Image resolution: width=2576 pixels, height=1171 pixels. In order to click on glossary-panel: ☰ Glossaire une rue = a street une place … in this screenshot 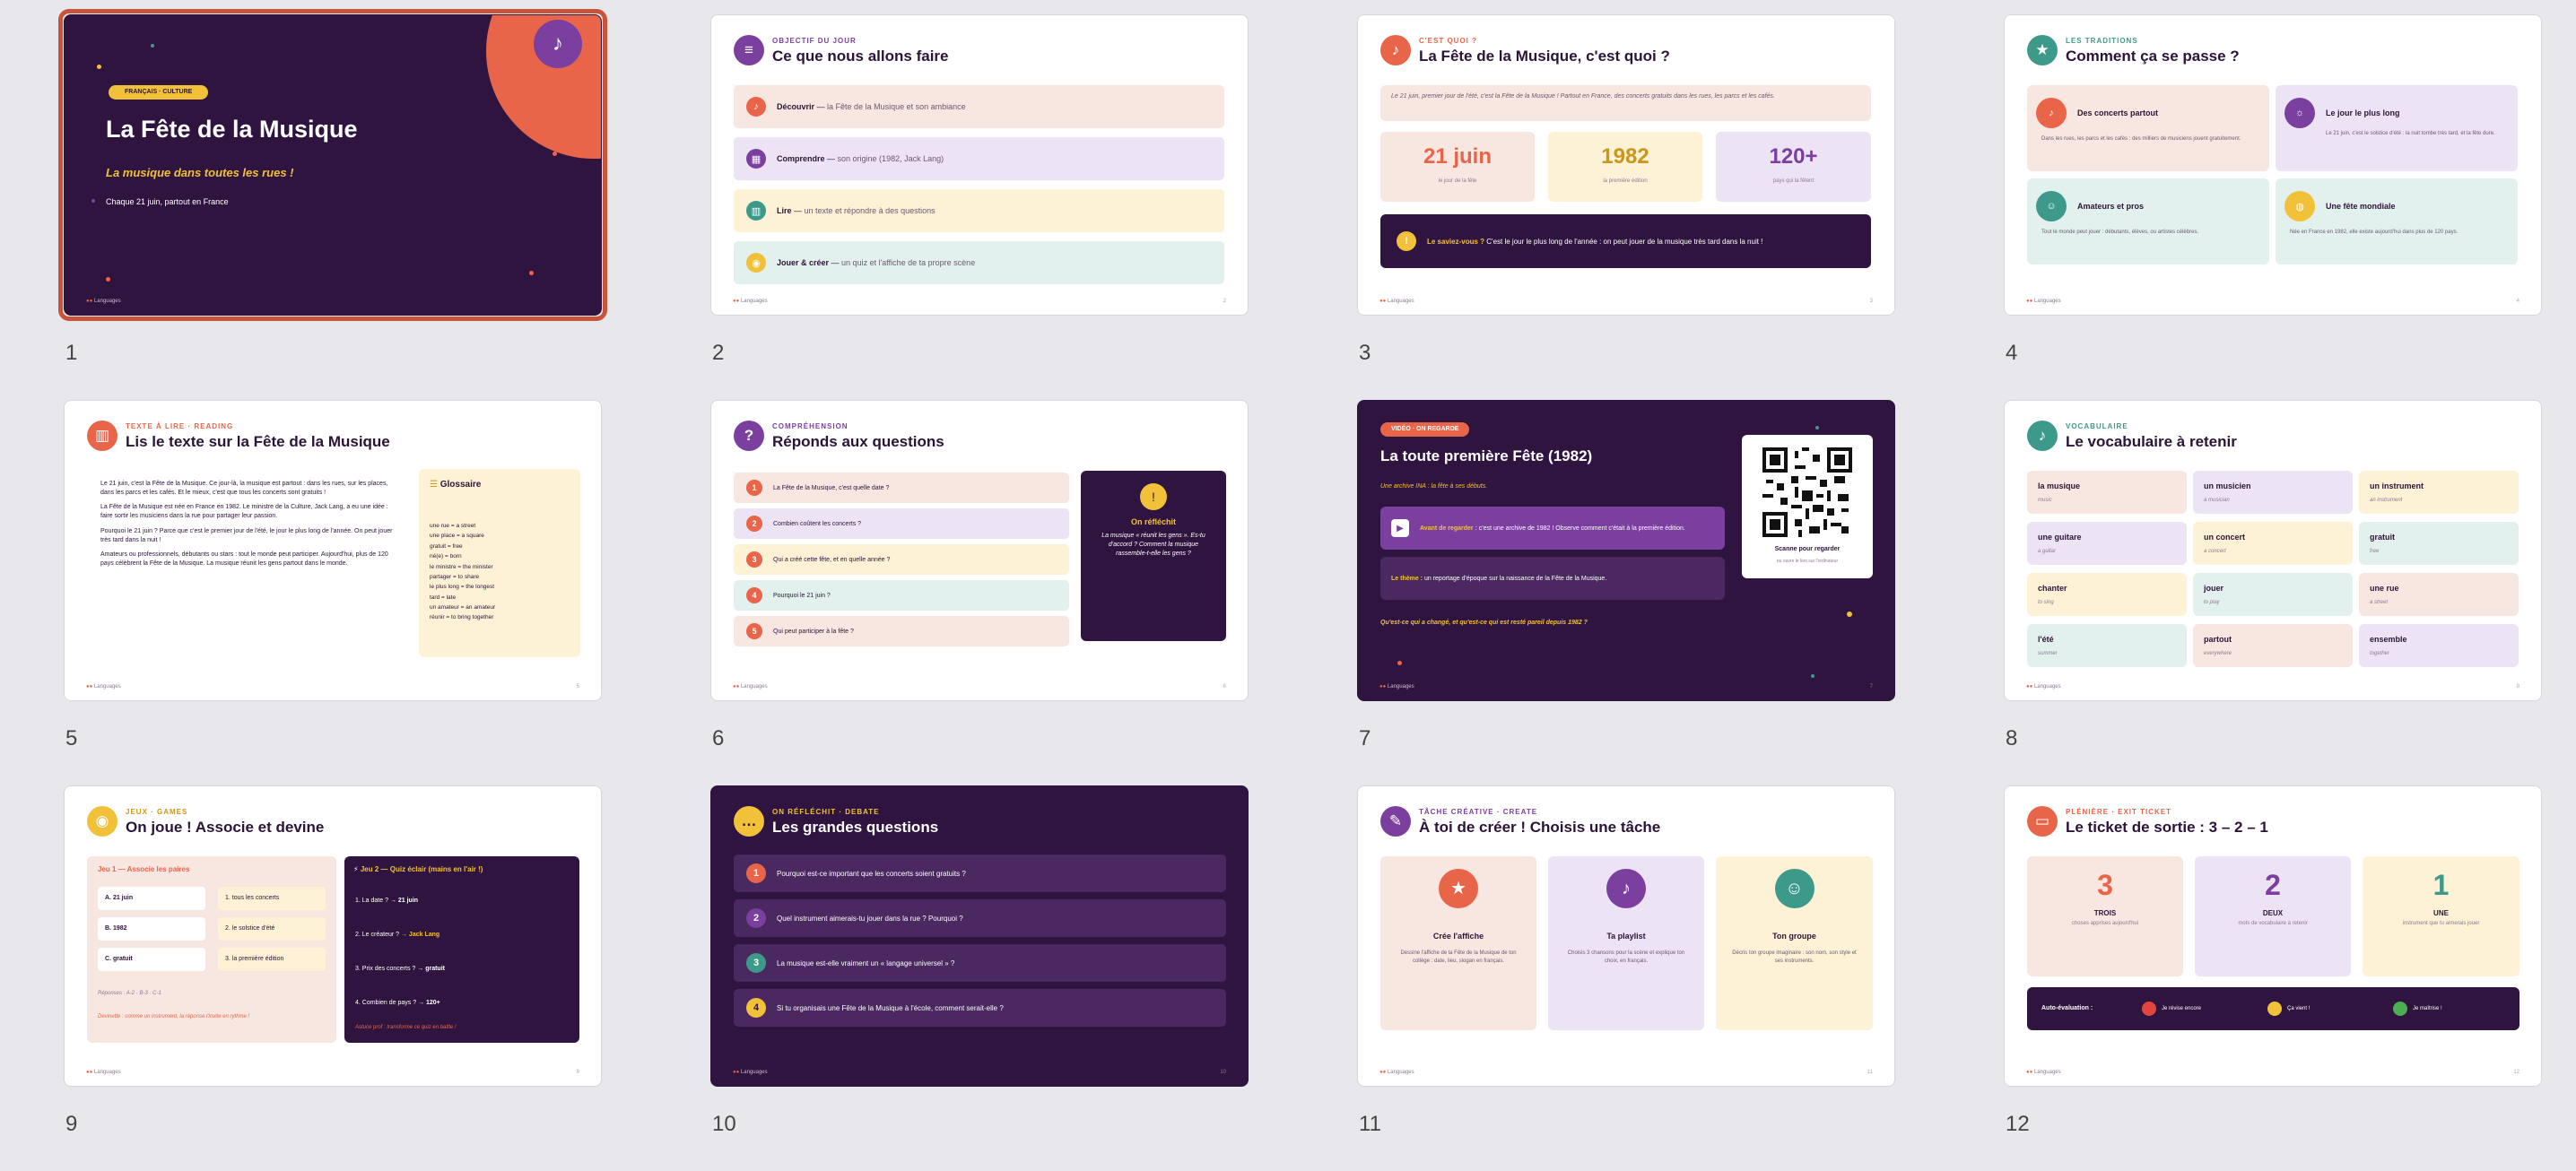, I will do `click(499, 563)`.